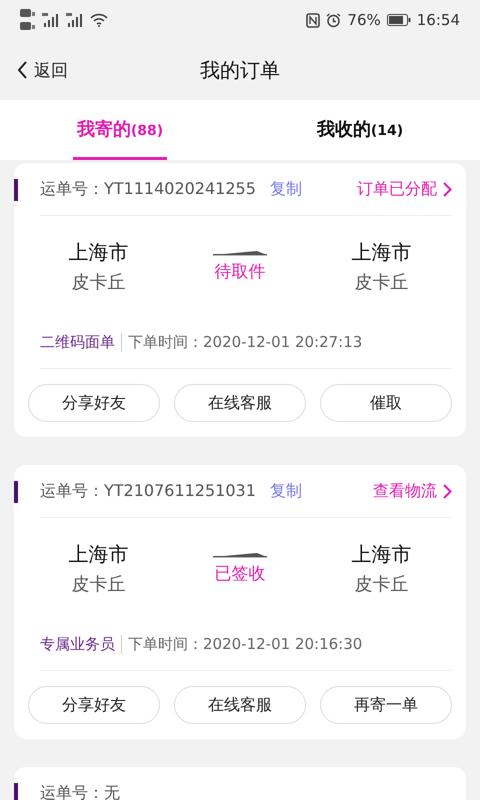  I want to click on status-link: 查看物流, so click(412, 491).